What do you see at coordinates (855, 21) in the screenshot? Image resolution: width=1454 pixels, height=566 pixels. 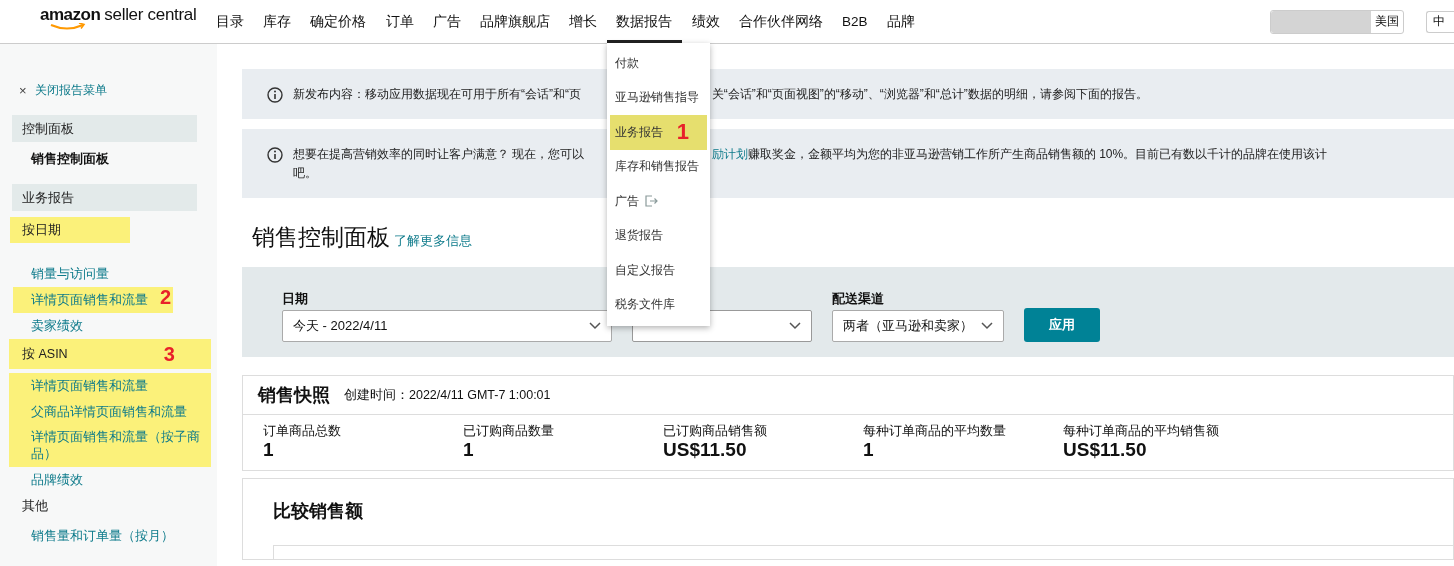 I see `nav-tab: B2B` at bounding box center [855, 21].